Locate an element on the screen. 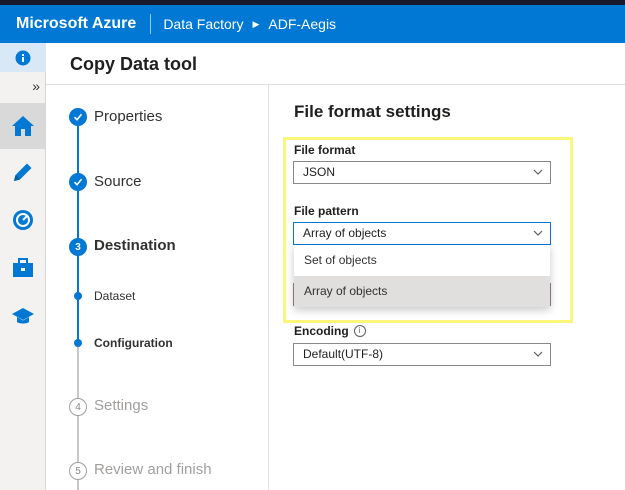 The image size is (625, 490). file-pattern-select: Array of objects is located at coordinates (422, 233).